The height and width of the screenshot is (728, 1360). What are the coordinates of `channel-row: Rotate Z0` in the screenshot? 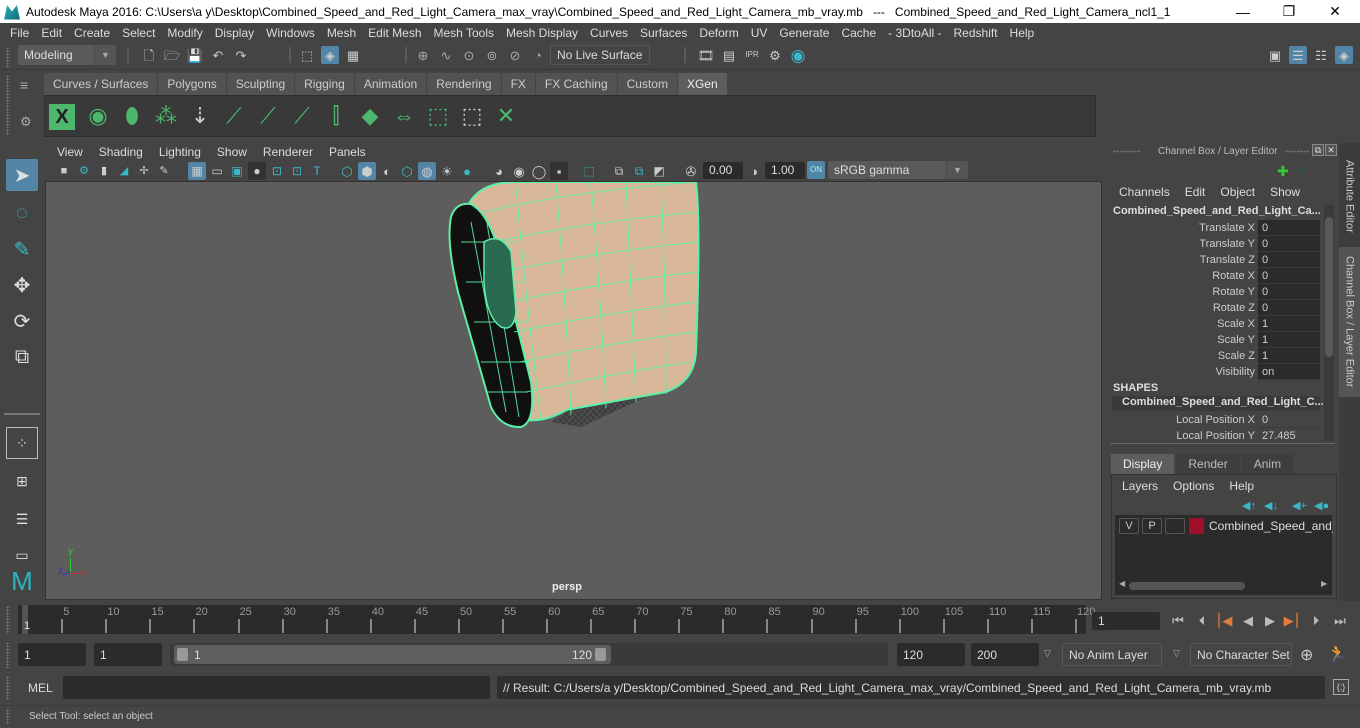 It's located at (1212, 308).